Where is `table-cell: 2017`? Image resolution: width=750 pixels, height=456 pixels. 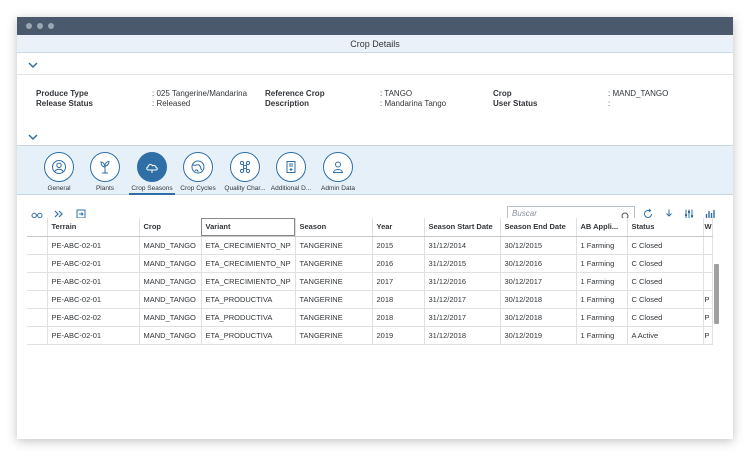 table-cell: 2017 is located at coordinates (398, 281).